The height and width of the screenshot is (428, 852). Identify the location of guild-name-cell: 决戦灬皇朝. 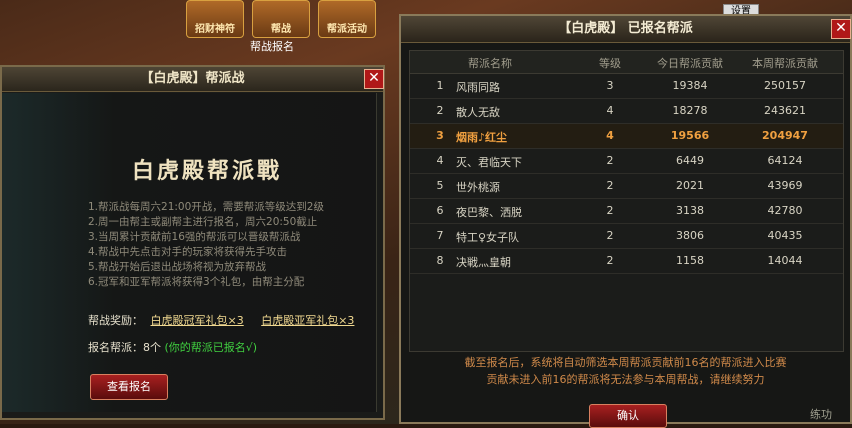
(483, 262).